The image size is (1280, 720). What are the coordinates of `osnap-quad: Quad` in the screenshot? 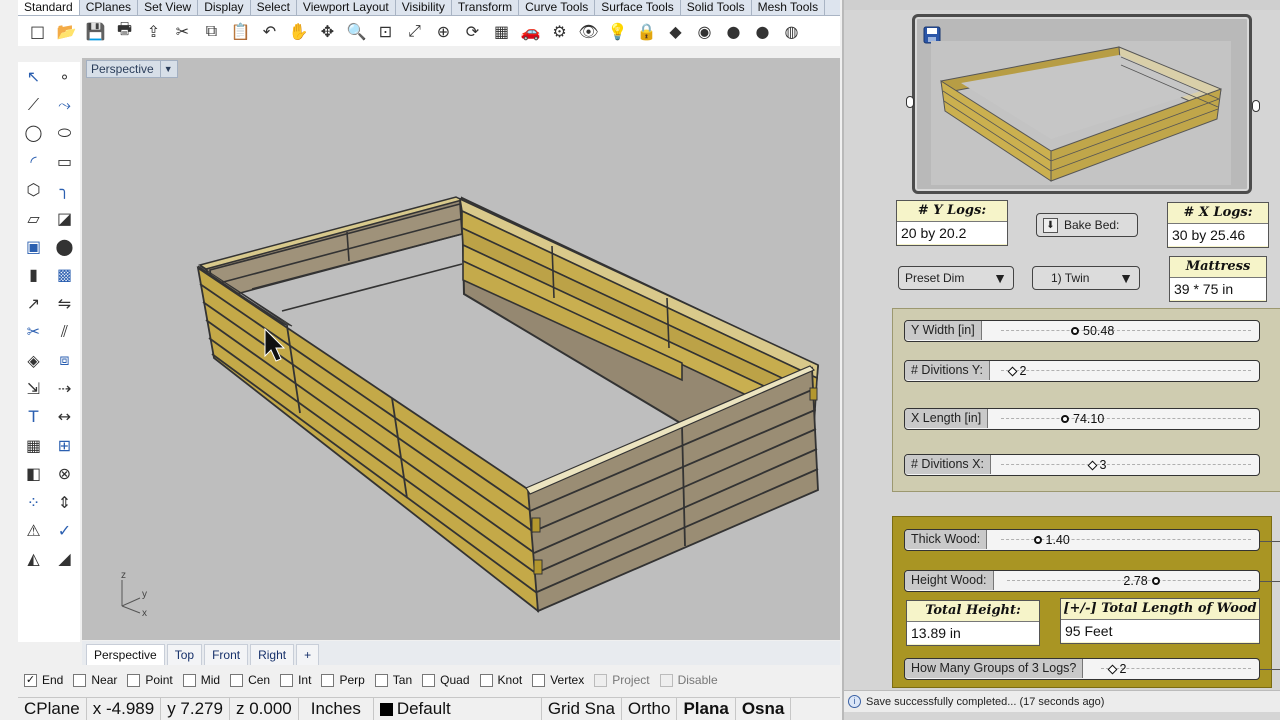 It's located at (446, 680).